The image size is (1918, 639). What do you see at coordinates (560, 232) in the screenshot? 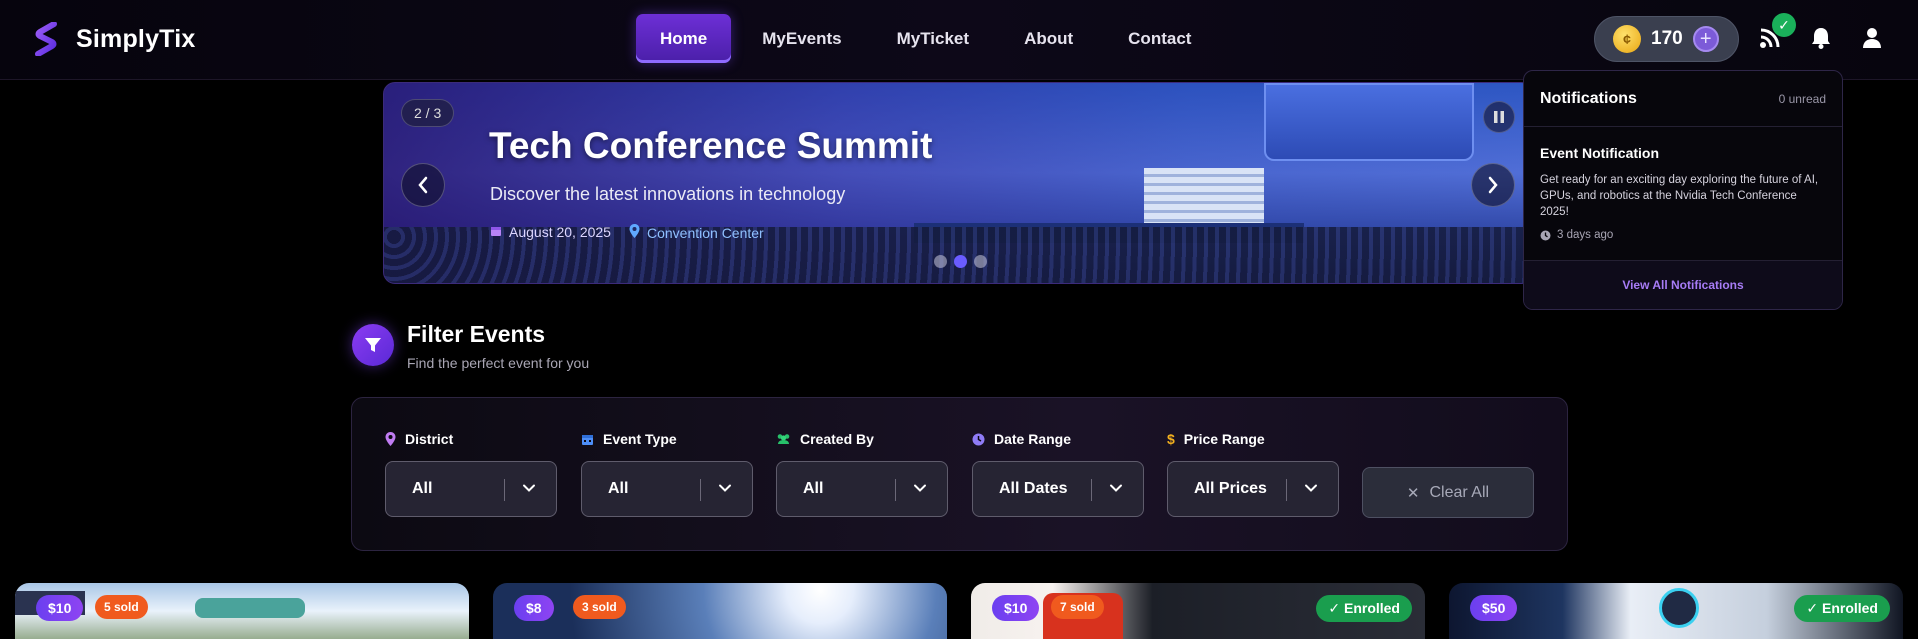
I see `hero-date-text: August 20, 2025` at bounding box center [560, 232].